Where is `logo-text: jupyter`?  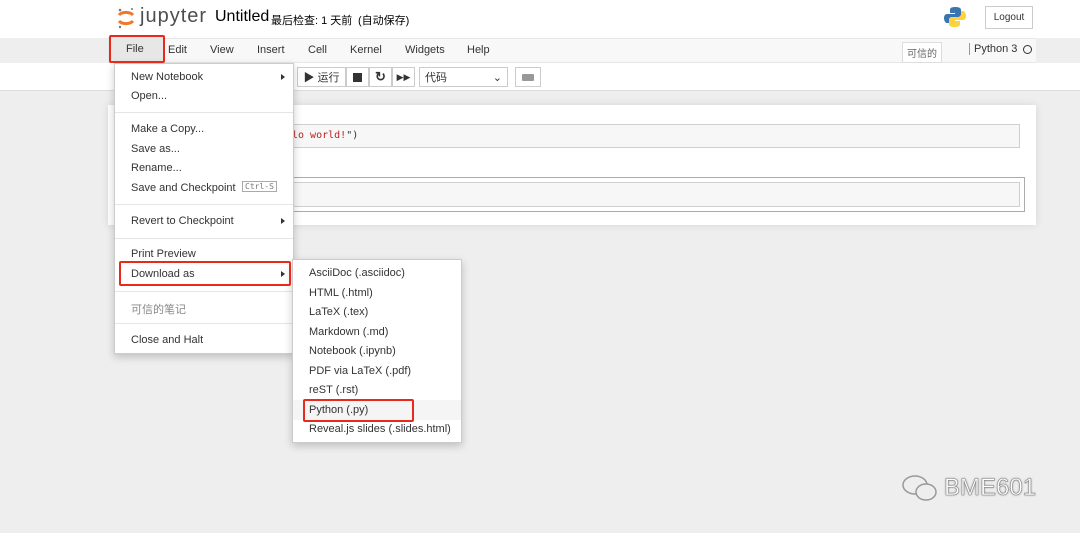 logo-text: jupyter is located at coordinates (174, 16).